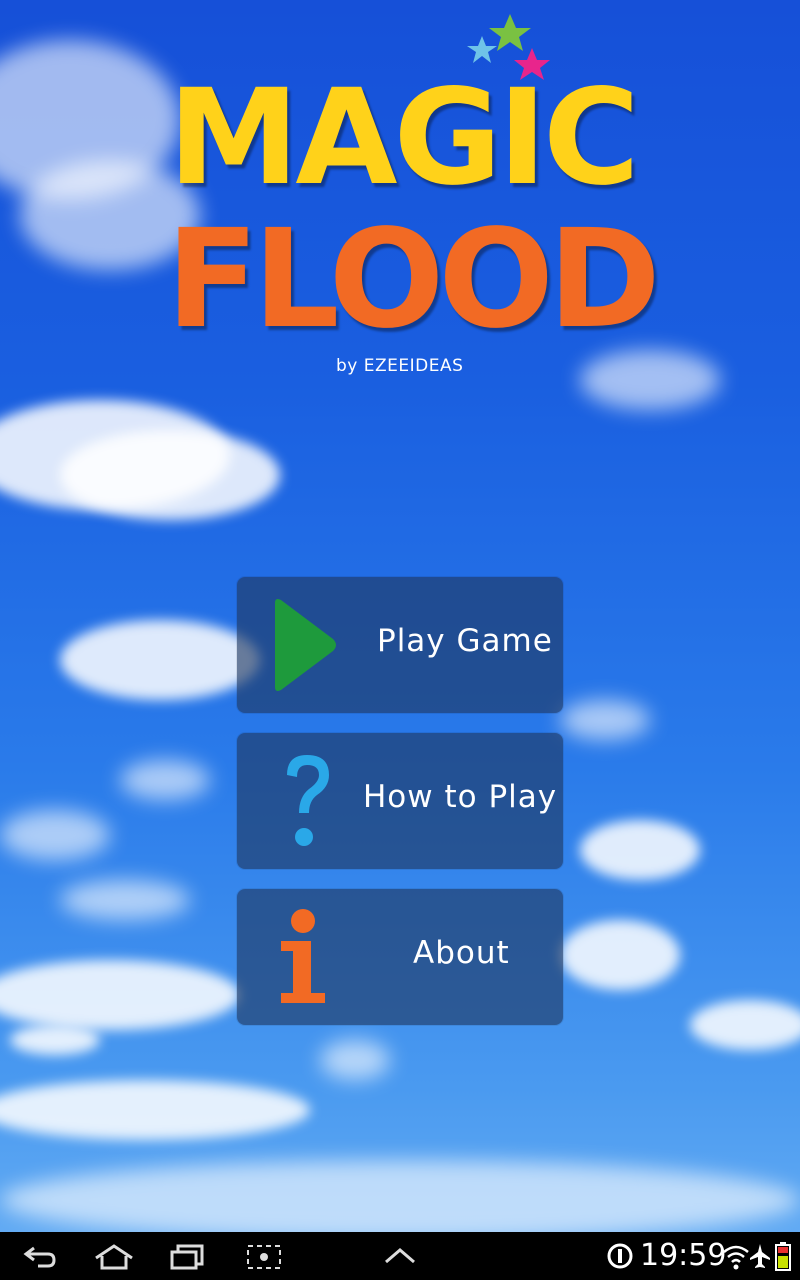  I want to click on question-icon, so click(308, 800).